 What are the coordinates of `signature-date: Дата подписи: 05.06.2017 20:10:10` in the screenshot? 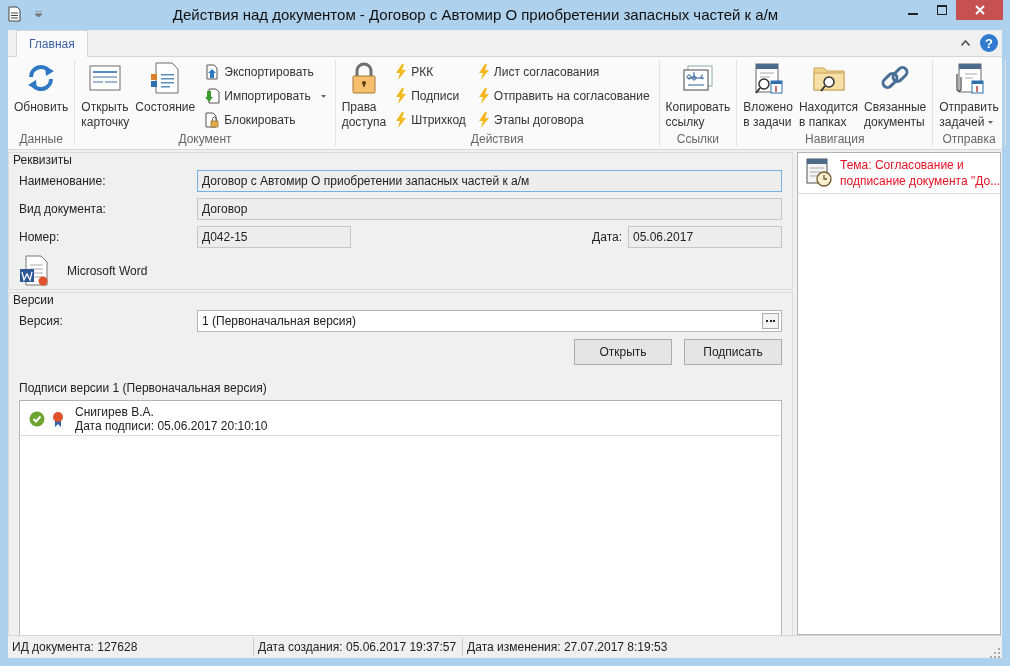 It's located at (171, 425).